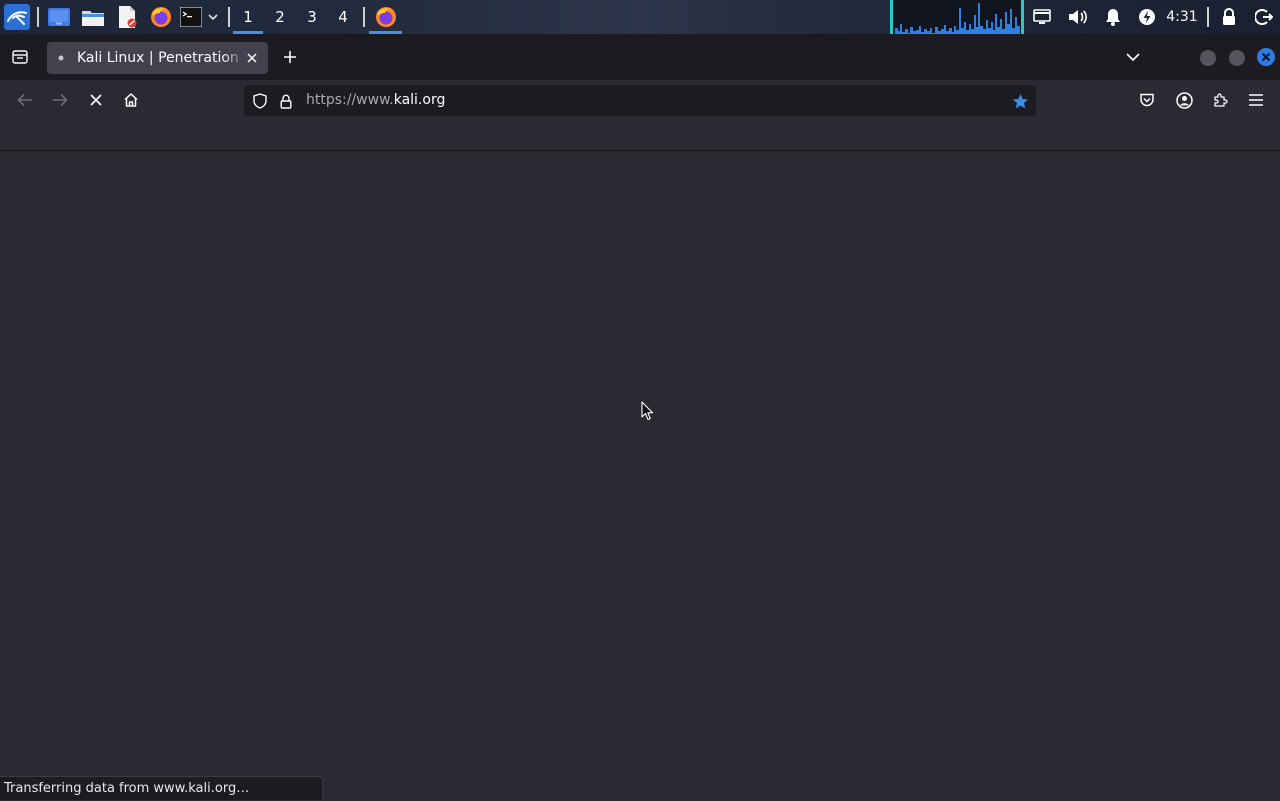  What do you see at coordinates (191, 17) in the screenshot?
I see `terminal-icon` at bounding box center [191, 17].